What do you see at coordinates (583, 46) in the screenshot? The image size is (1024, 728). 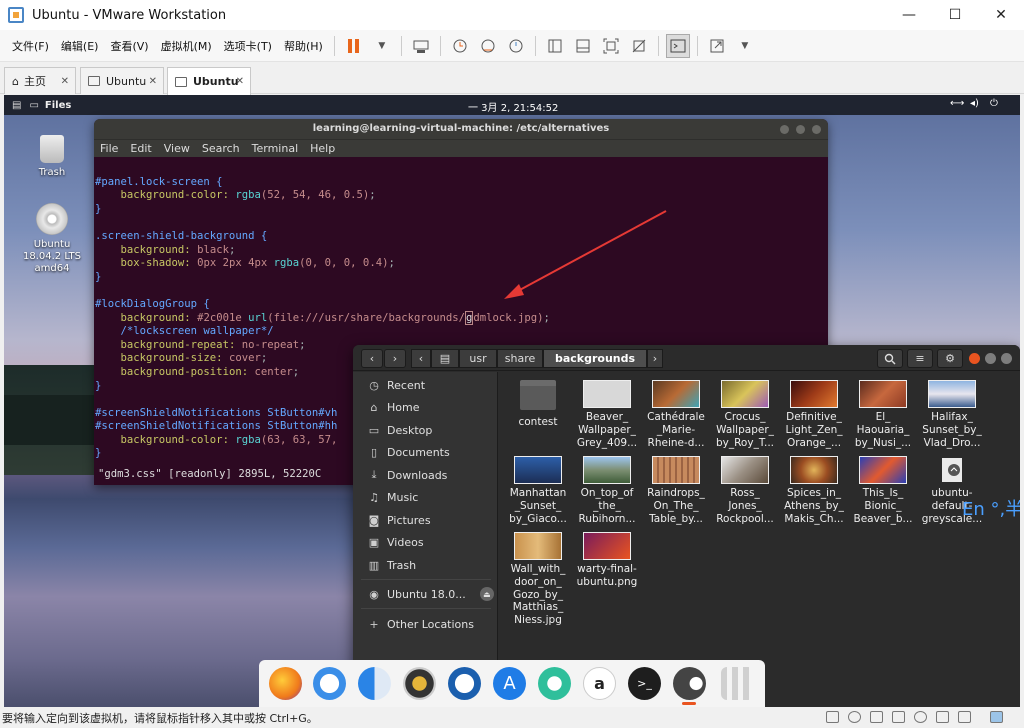 I see `thumbnail-bar-icon` at bounding box center [583, 46].